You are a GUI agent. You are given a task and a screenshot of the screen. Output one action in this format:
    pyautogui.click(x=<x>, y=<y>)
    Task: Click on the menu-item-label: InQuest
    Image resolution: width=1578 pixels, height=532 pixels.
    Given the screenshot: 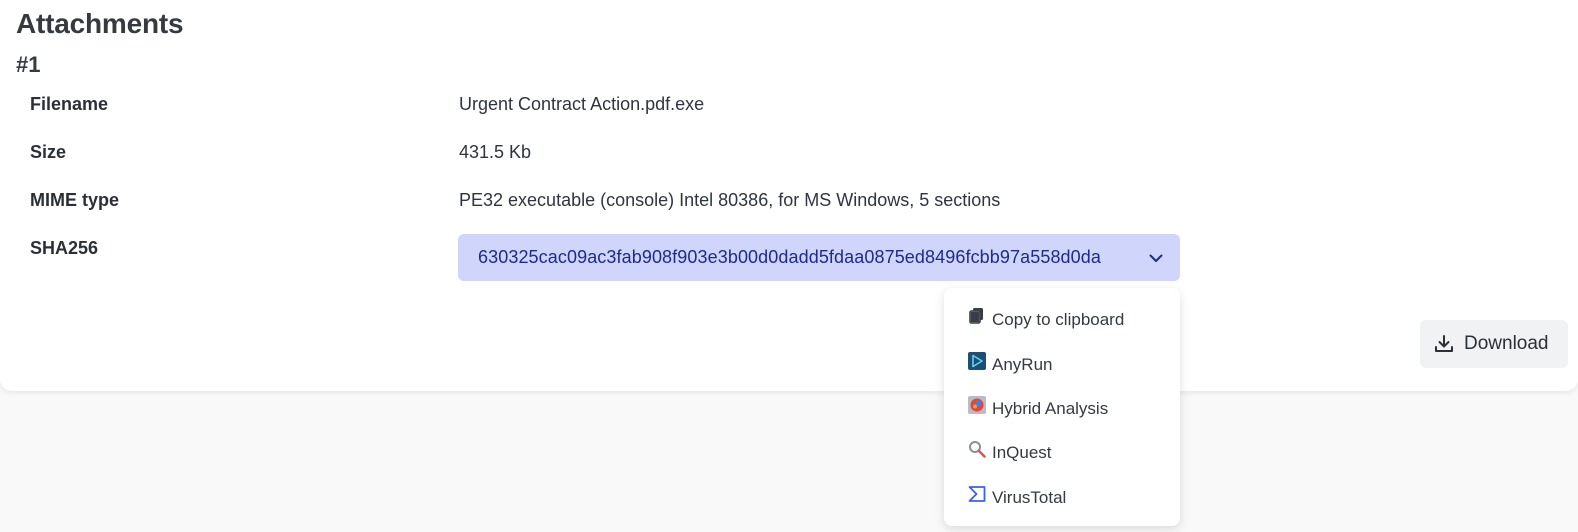 What is the action you would take?
    pyautogui.click(x=1022, y=453)
    